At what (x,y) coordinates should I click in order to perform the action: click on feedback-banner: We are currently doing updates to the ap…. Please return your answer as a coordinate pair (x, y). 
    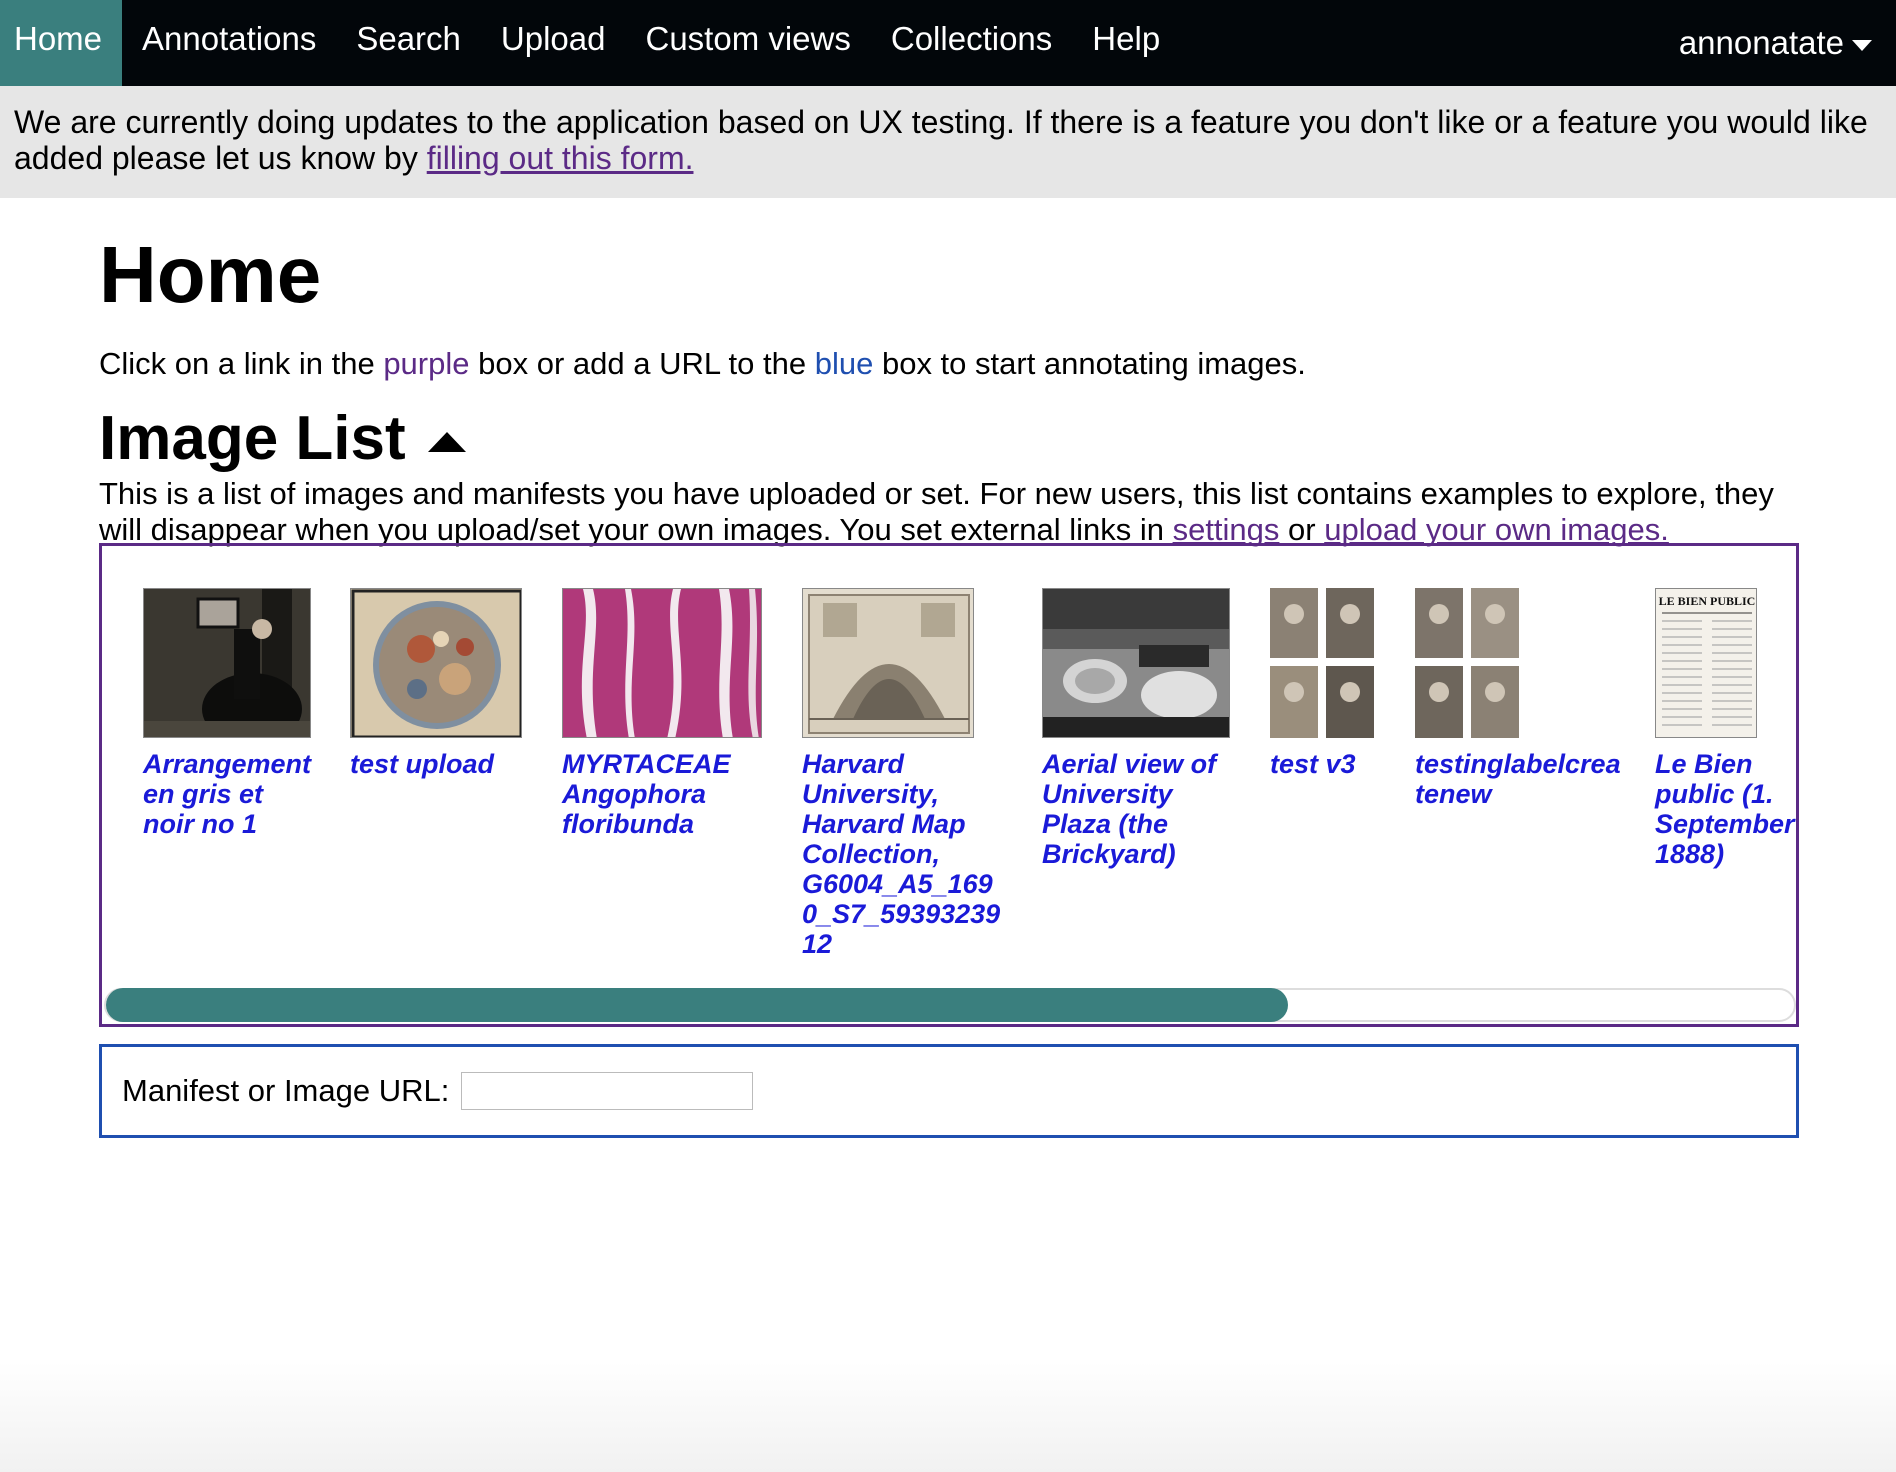
    Looking at the image, I should click on (948, 142).